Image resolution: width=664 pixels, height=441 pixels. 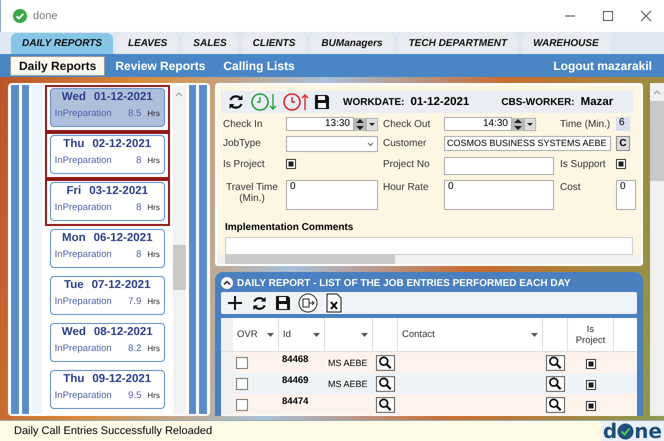 What do you see at coordinates (121, 285) in the screenshot?
I see `date: 07-12-2021` at bounding box center [121, 285].